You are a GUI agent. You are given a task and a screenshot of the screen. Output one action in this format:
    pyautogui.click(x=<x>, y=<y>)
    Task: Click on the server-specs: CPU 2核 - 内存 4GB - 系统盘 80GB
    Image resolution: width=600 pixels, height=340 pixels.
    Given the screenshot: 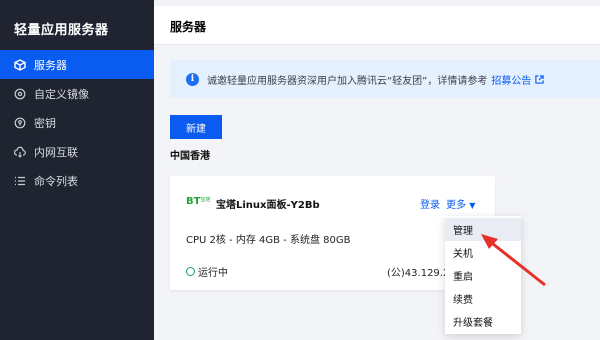 What is the action you would take?
    pyautogui.click(x=268, y=240)
    